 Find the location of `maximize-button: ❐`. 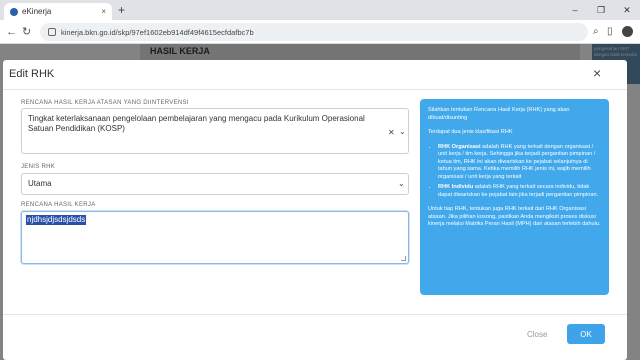

maximize-button: ❐ is located at coordinates (601, 10).